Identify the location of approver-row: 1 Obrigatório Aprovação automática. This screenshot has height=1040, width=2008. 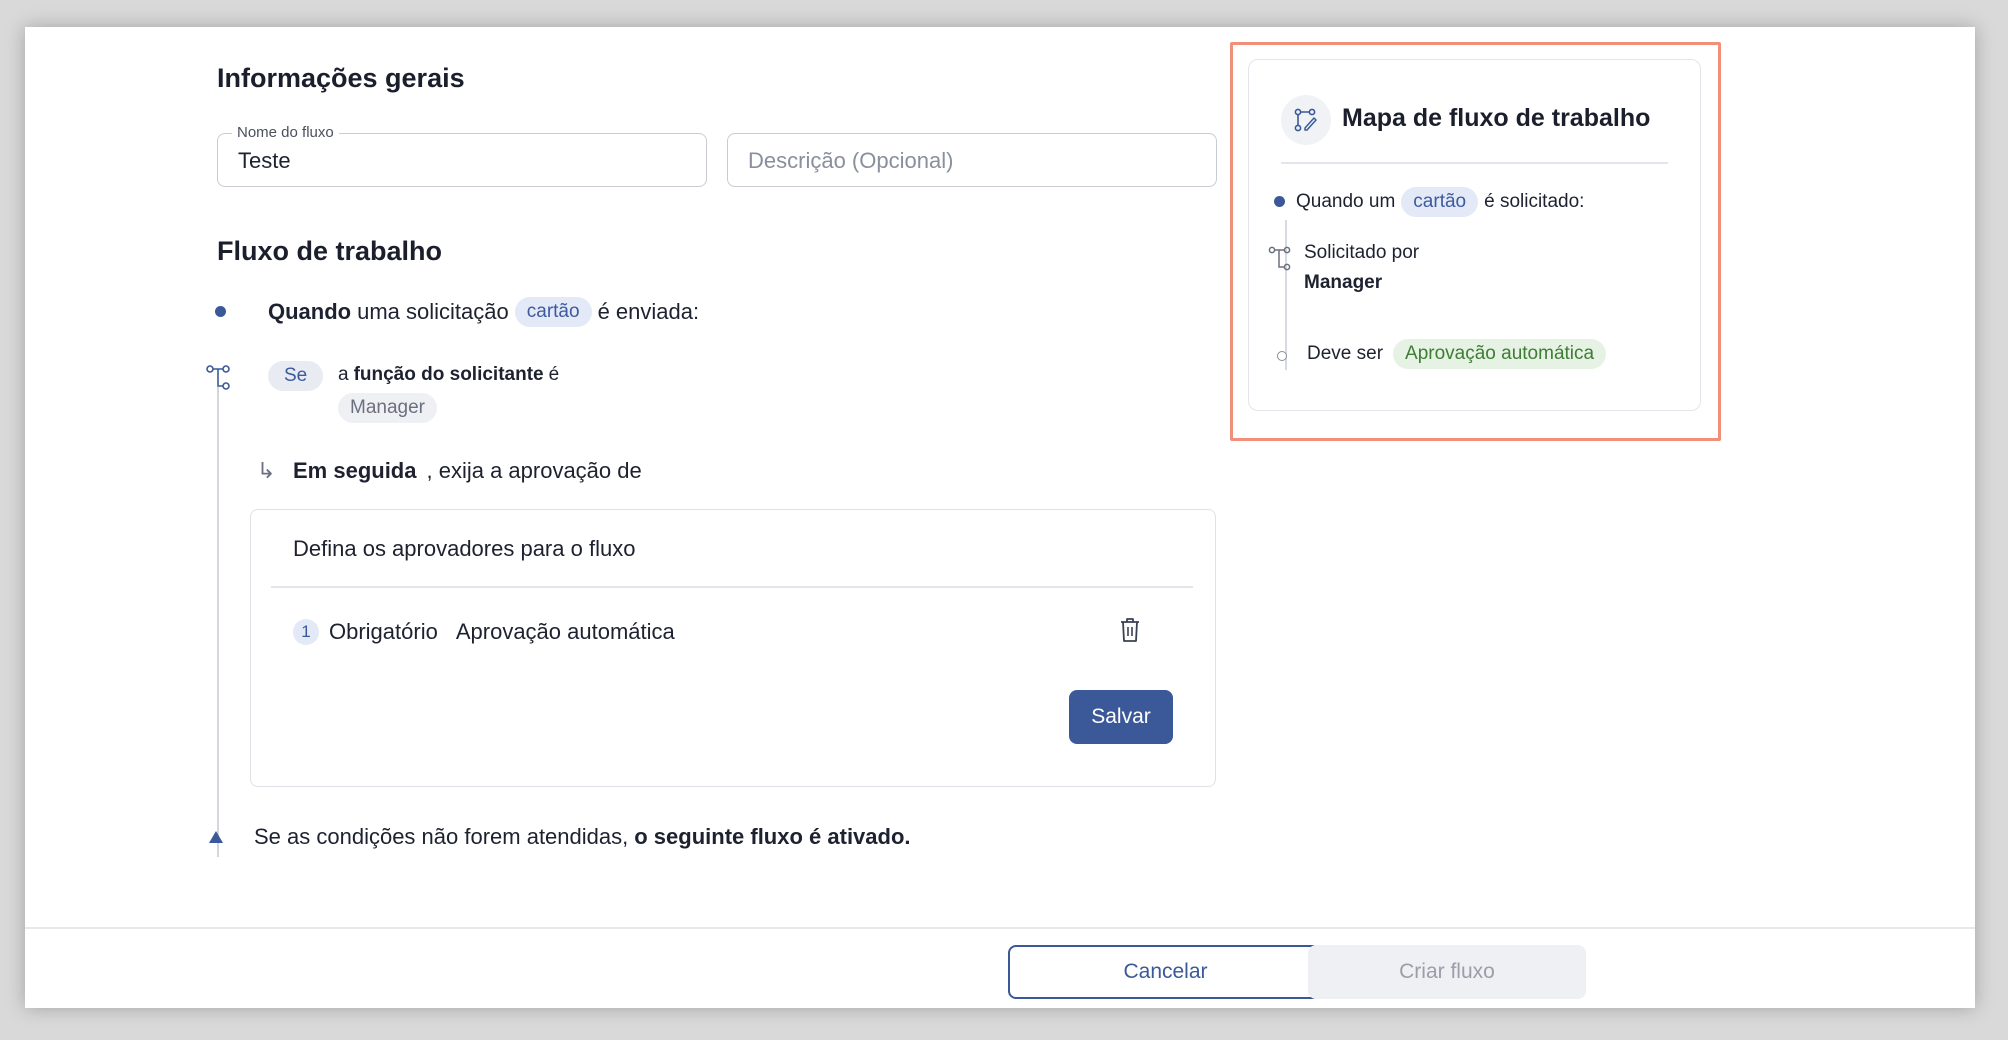
(484, 632).